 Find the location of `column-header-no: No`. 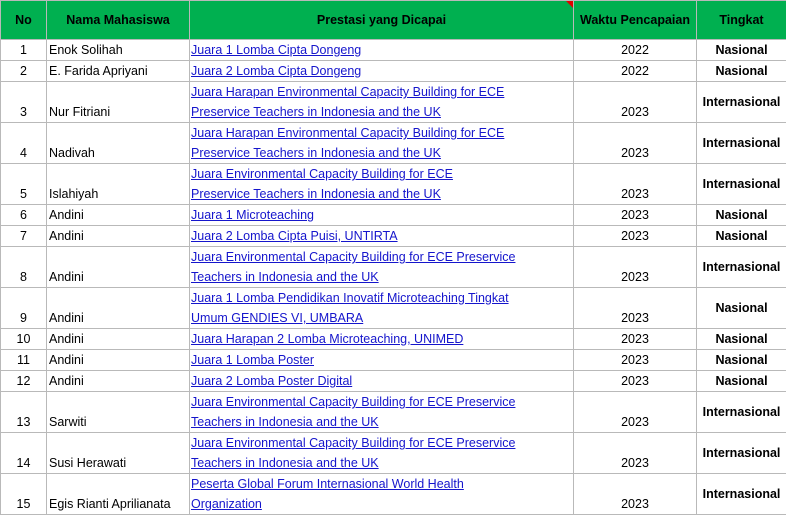

column-header-no: No is located at coordinates (24, 20).